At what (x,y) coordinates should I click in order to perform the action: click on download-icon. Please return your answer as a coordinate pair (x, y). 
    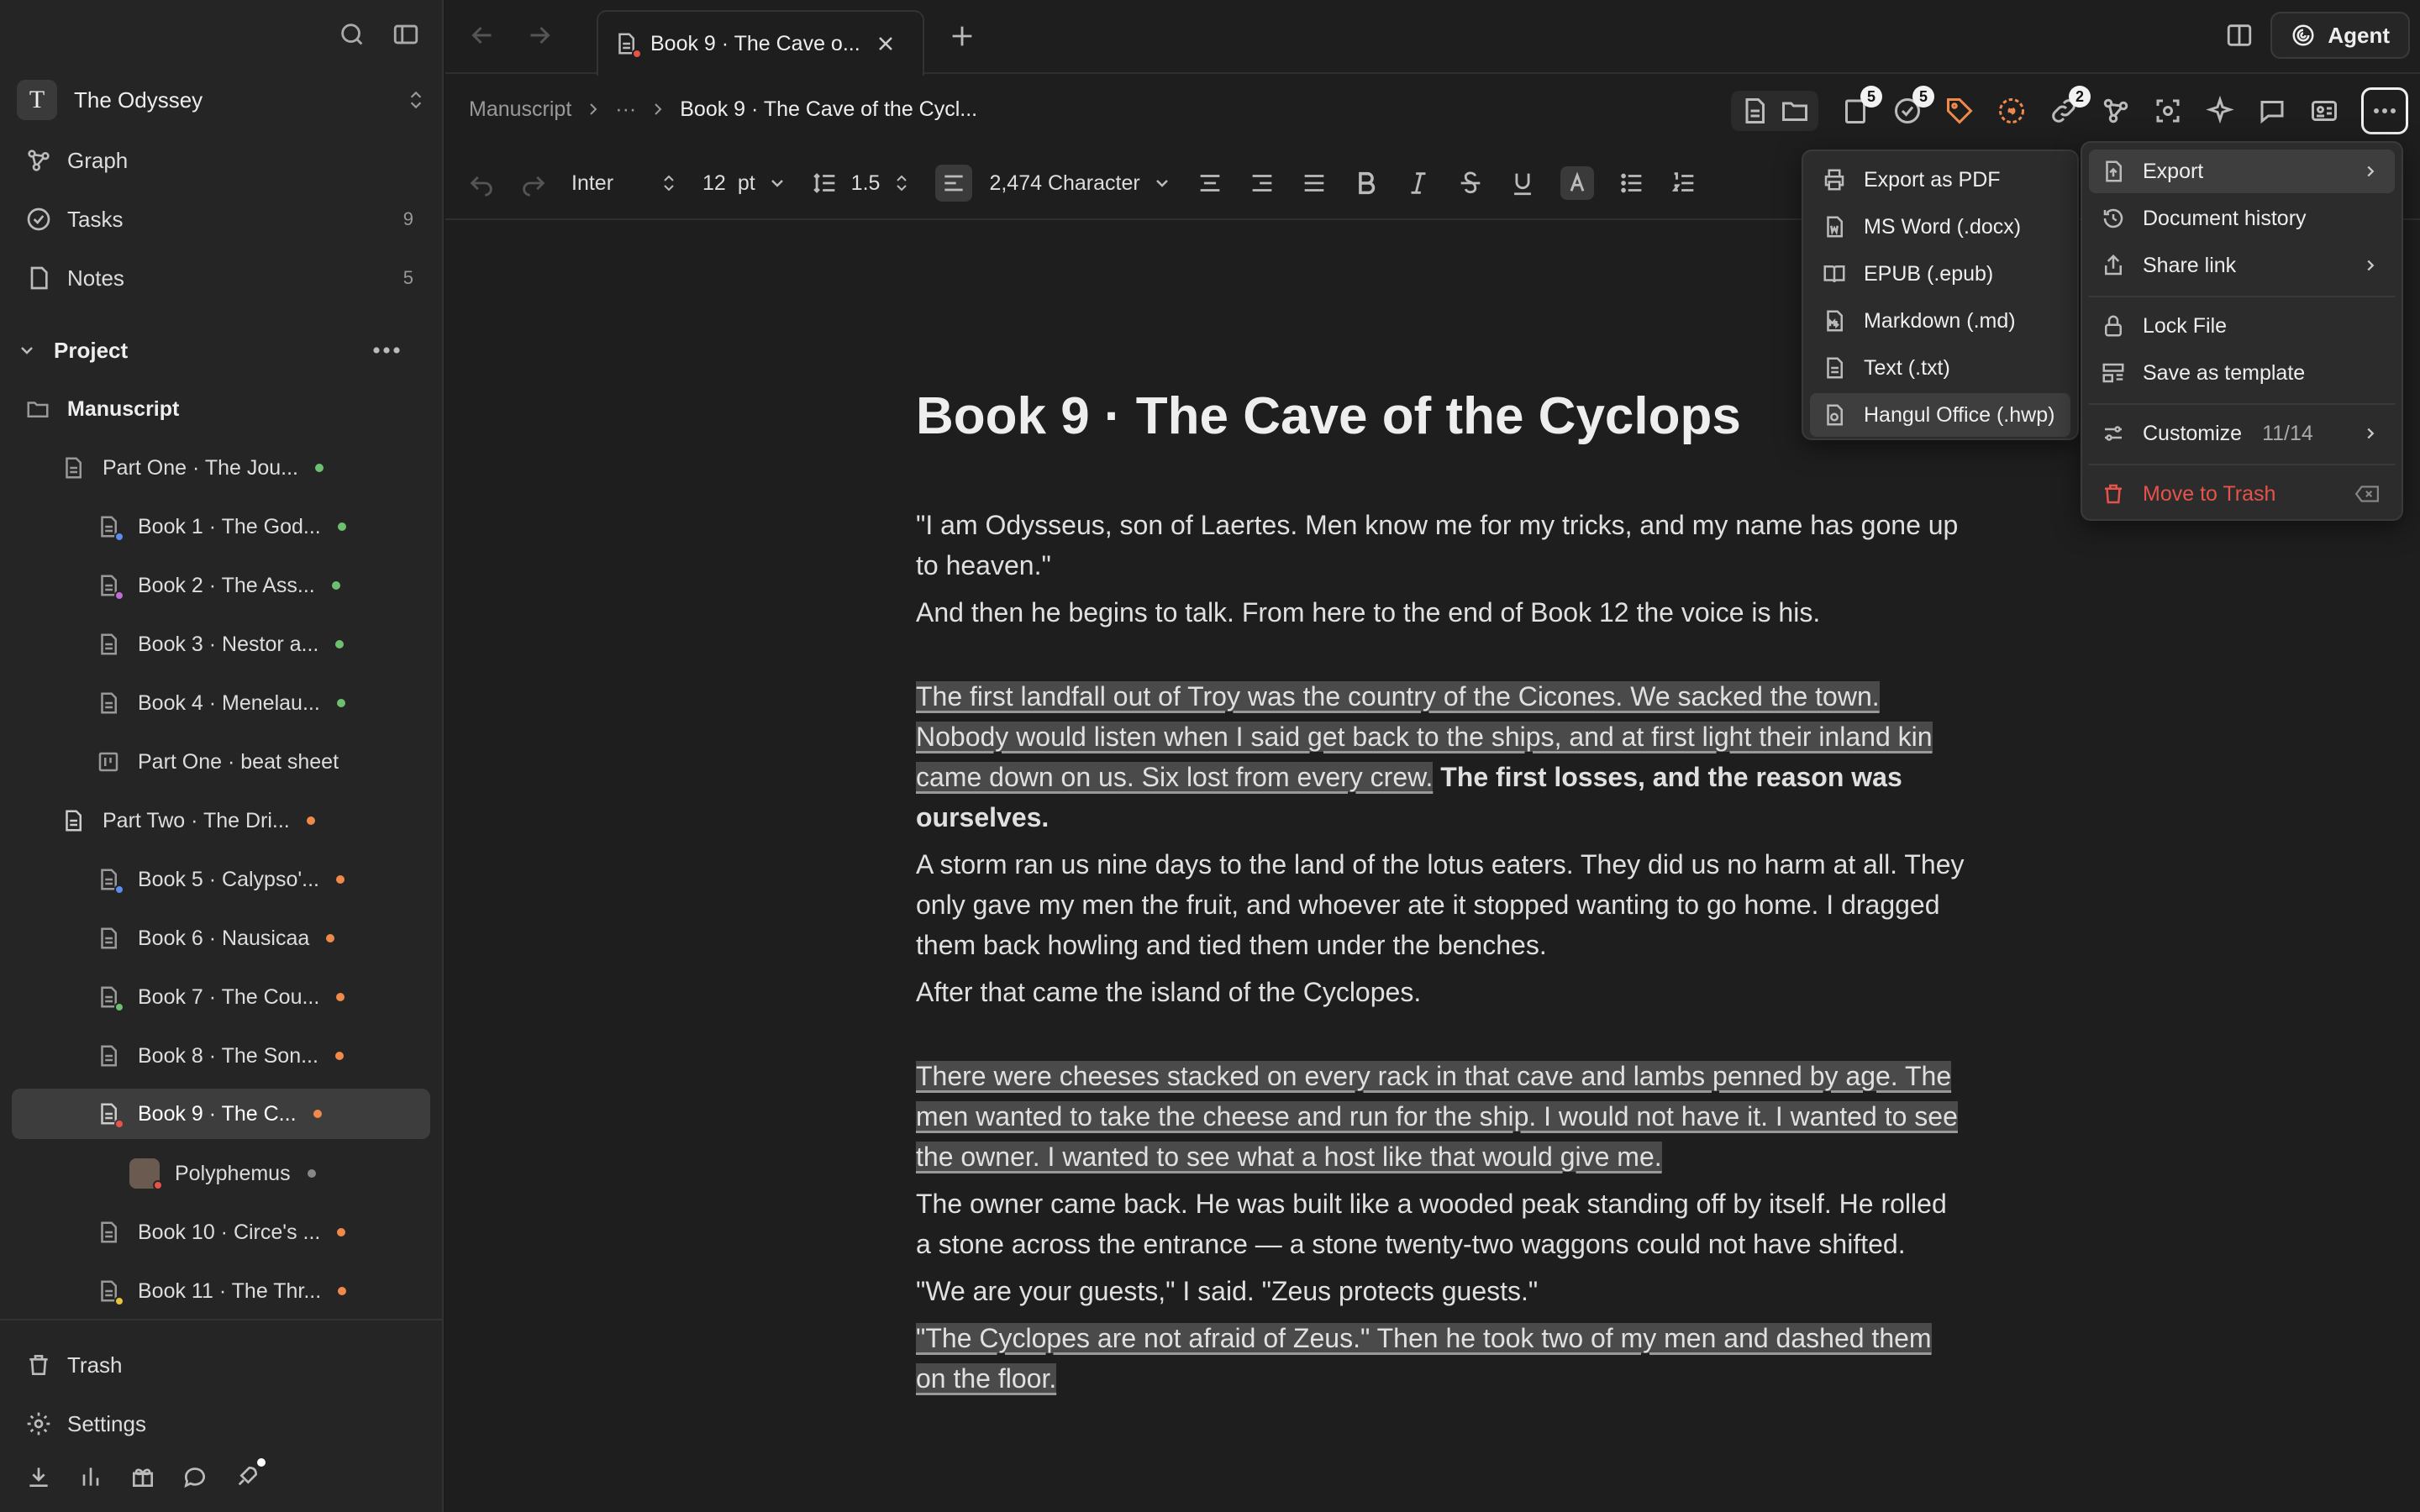
    Looking at the image, I should click on (38, 1476).